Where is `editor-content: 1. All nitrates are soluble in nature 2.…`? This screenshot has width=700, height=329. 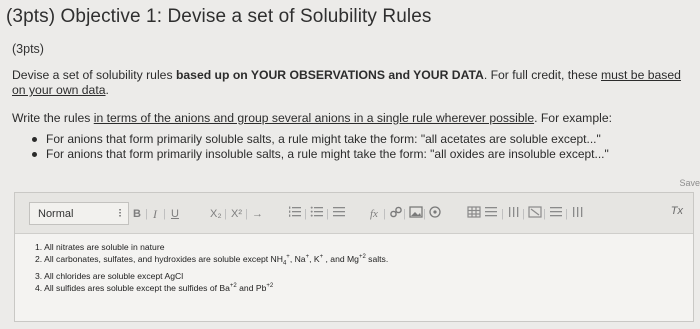 editor-content: 1. All nitrates are soluble in nature 2.… is located at coordinates (355, 267).